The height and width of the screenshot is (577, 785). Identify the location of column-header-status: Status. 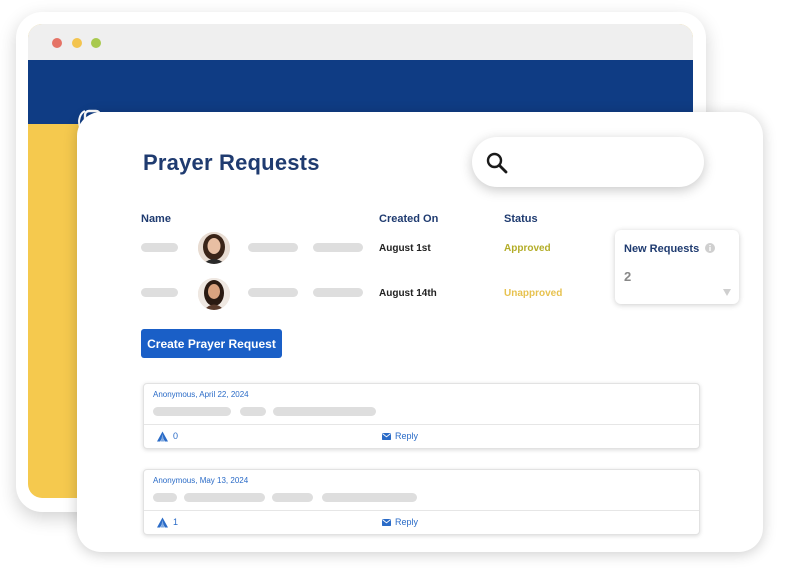
(521, 219).